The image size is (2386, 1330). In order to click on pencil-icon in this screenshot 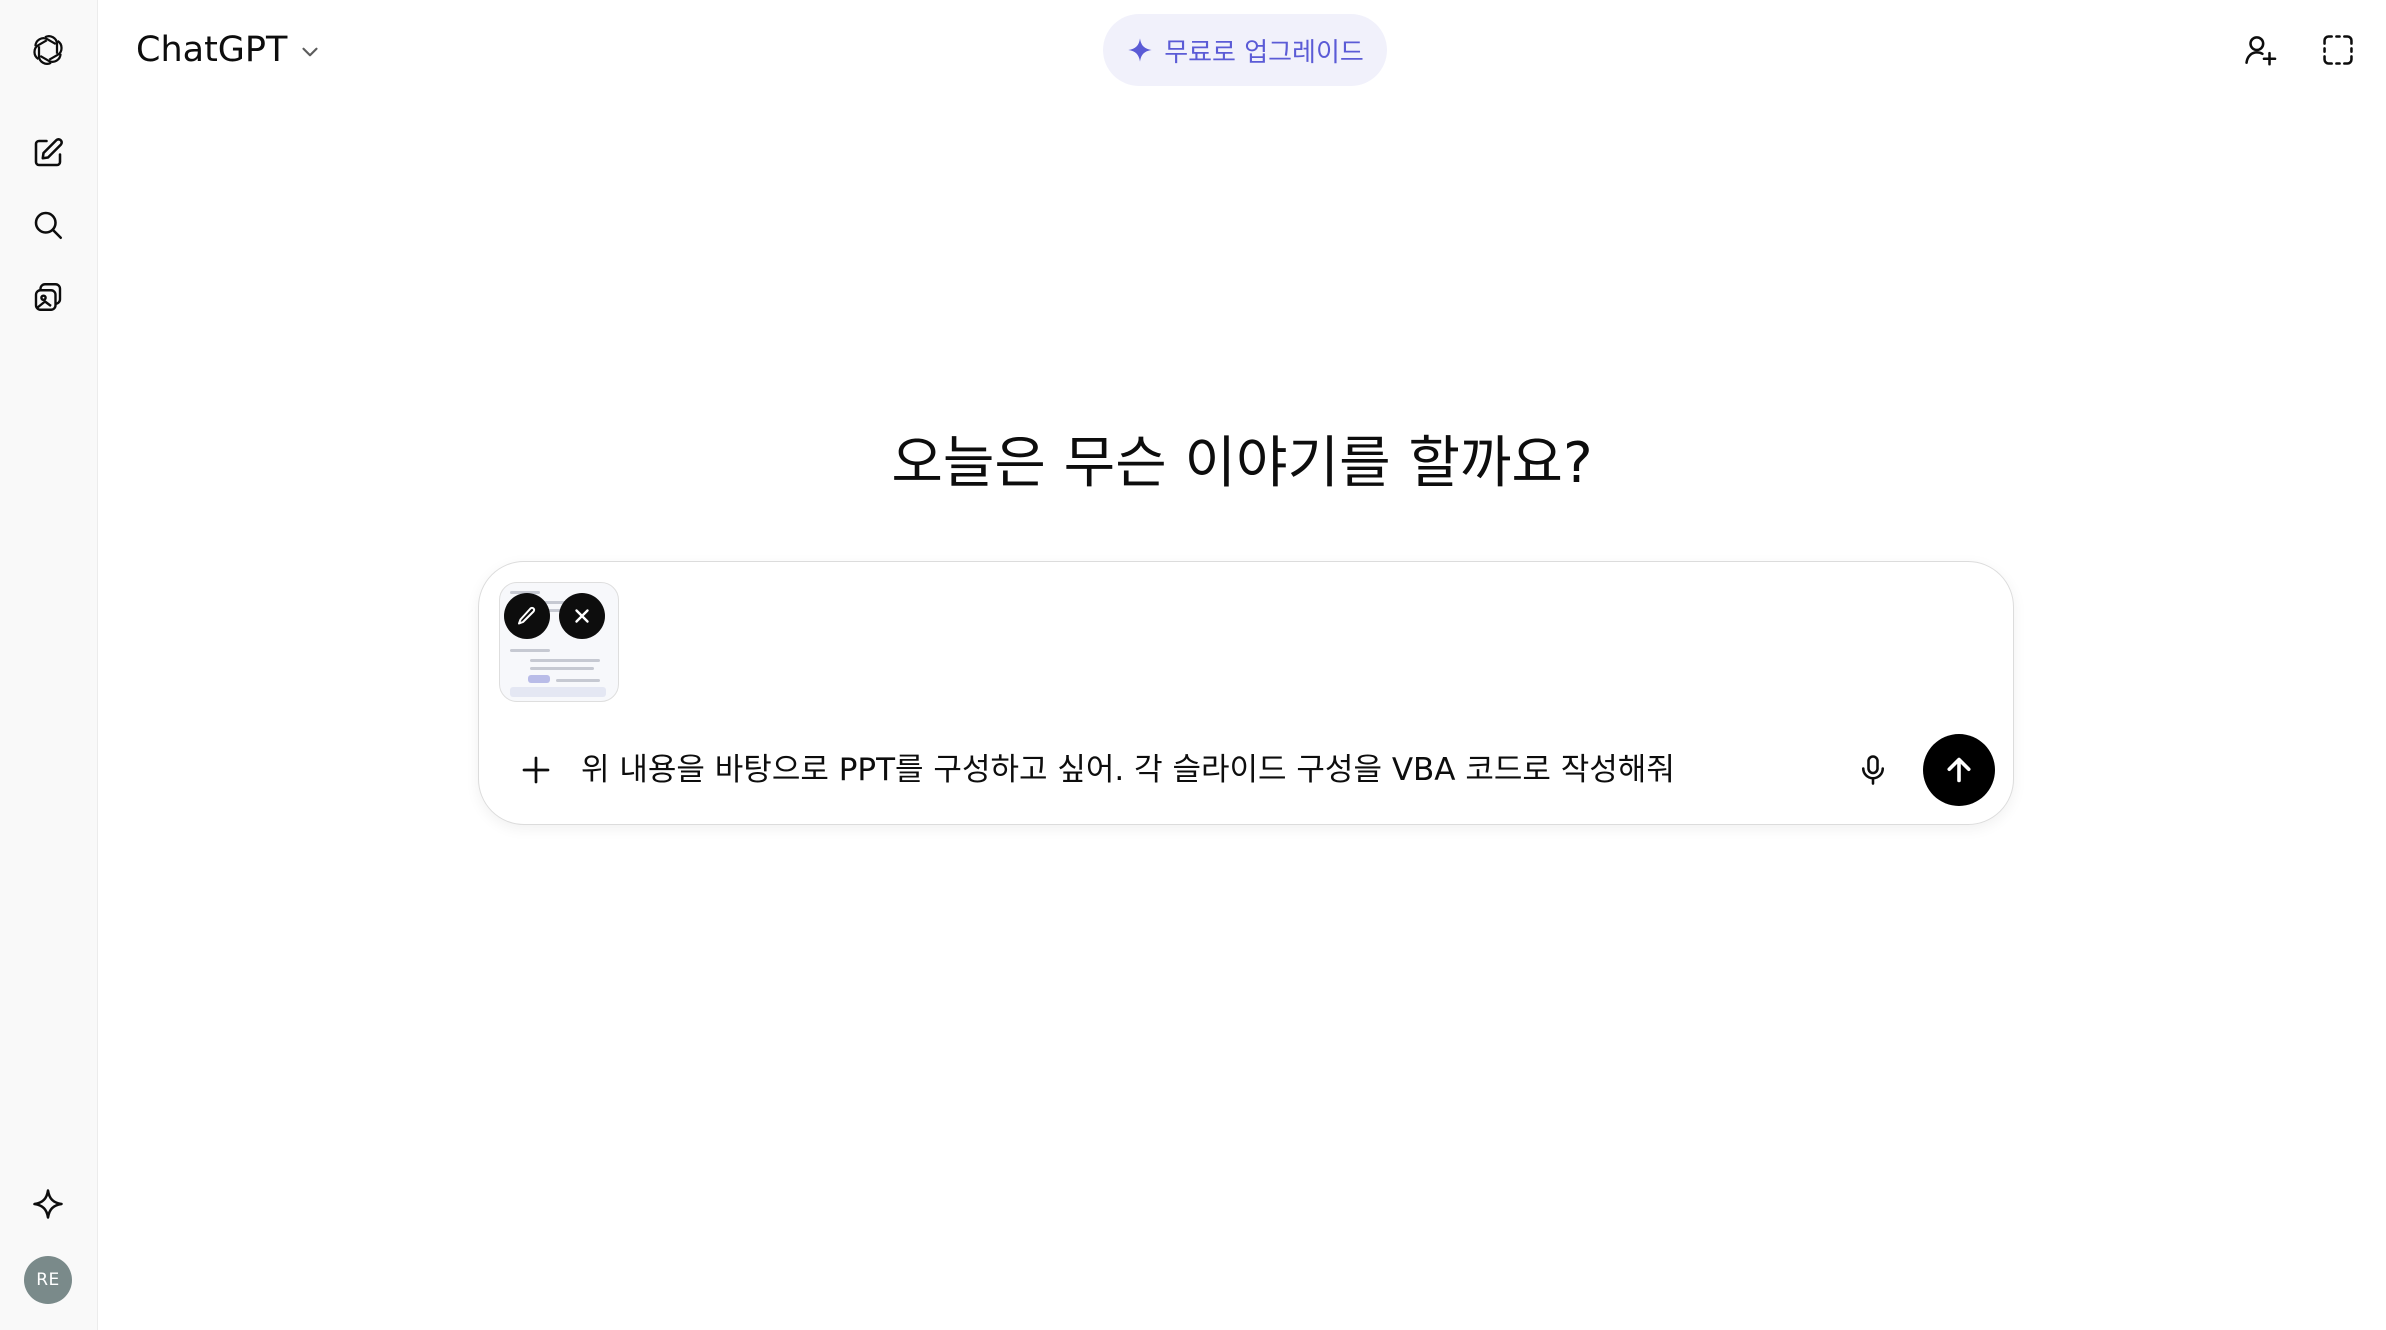, I will do `click(527, 615)`.